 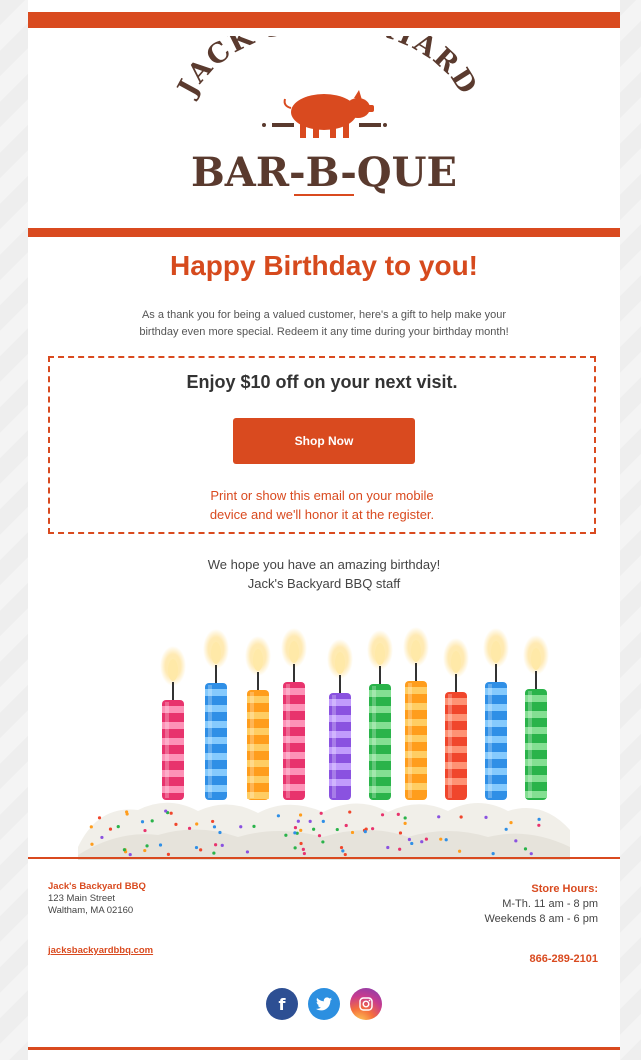 What do you see at coordinates (324, 858) in the screenshot?
I see `footer-divider-bar` at bounding box center [324, 858].